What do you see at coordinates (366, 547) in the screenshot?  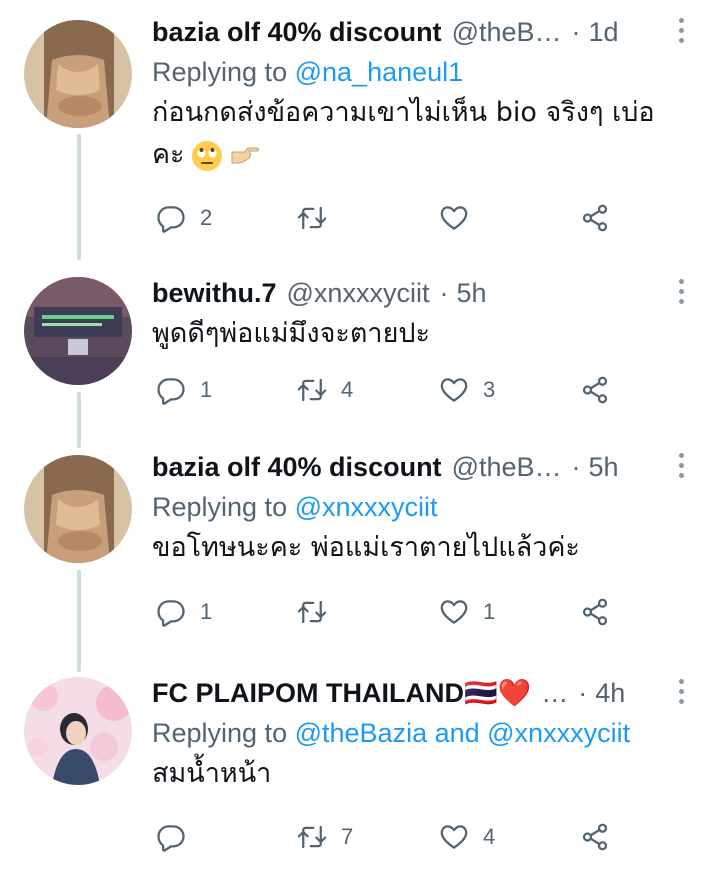 I see `tweet-text-line: ขอโทษนะคะ พ่อแม่เราตายไปแล้วค่ะ` at bounding box center [366, 547].